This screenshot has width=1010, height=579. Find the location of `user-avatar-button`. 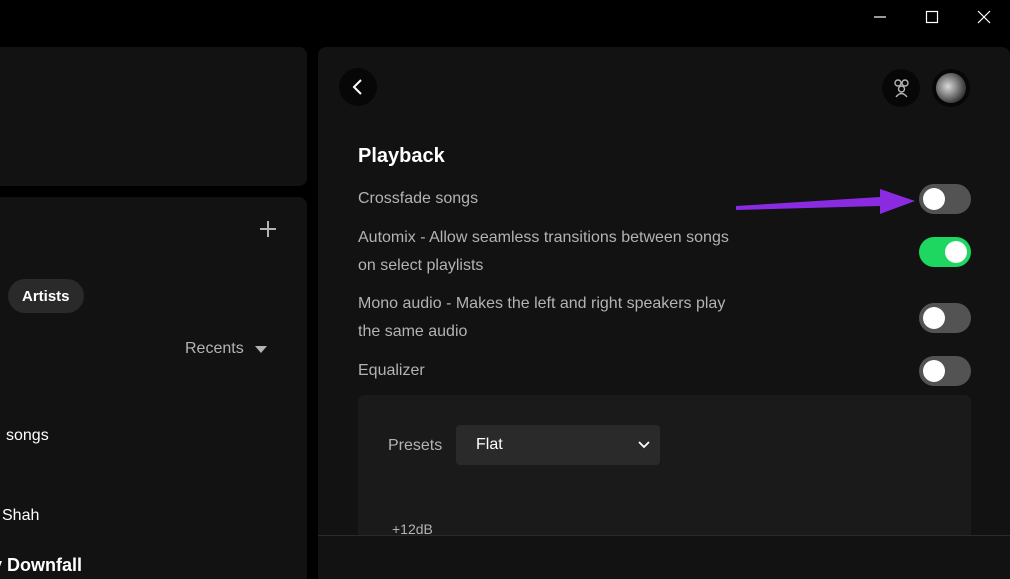

user-avatar-button is located at coordinates (951, 88).